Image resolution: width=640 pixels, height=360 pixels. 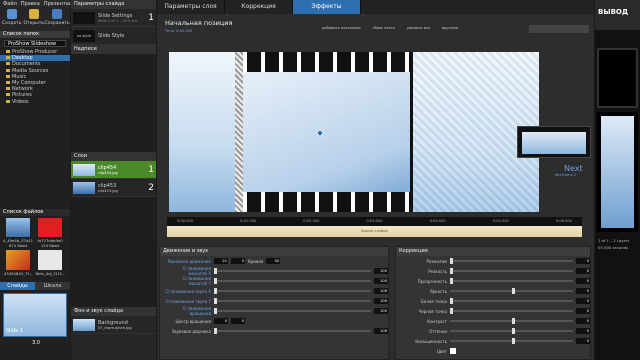 What do you see at coordinates (17, 285) in the screenshot?
I see `tab-slides: Слайды` at bounding box center [17, 285].